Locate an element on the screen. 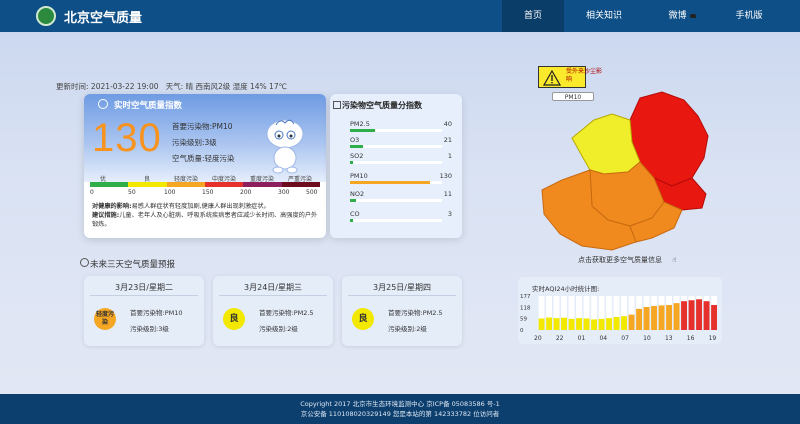  warning-icon is located at coordinates (552, 78).